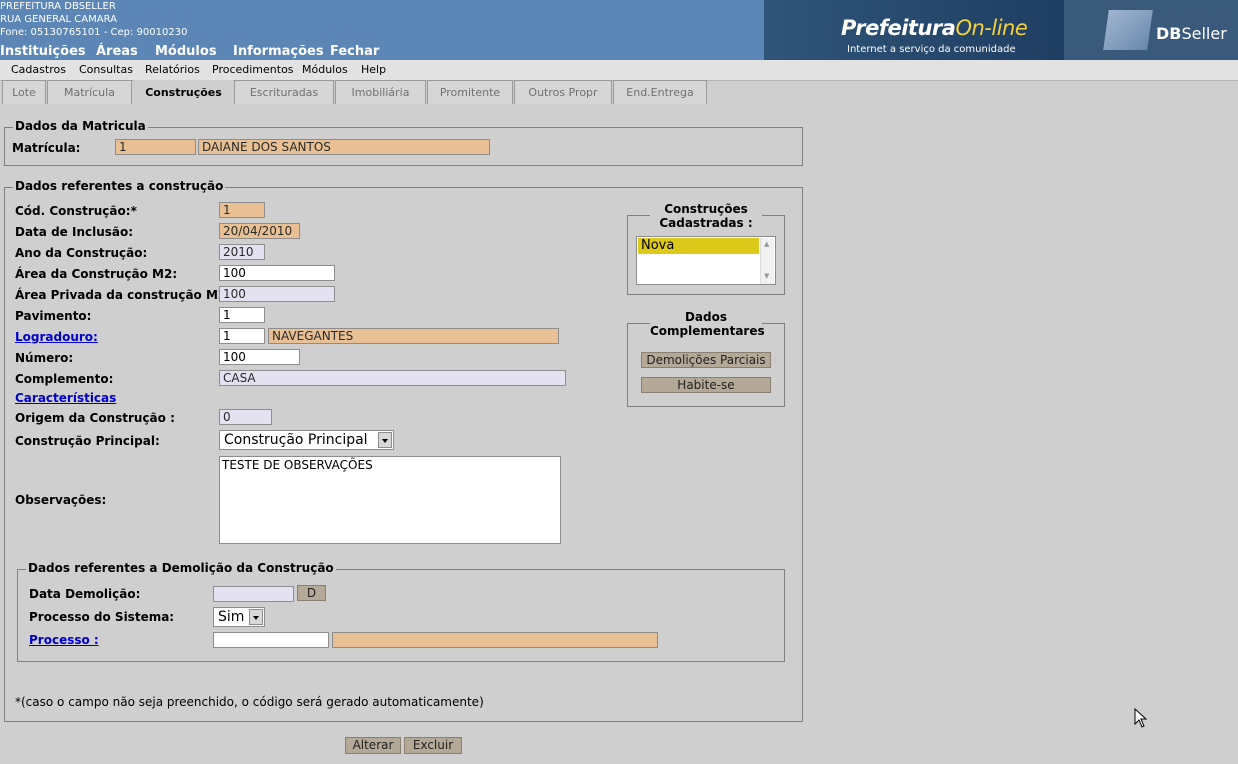  What do you see at coordinates (74, 232) in the screenshot?
I see `data-inclusao-label: Data de Inclusão:` at bounding box center [74, 232].